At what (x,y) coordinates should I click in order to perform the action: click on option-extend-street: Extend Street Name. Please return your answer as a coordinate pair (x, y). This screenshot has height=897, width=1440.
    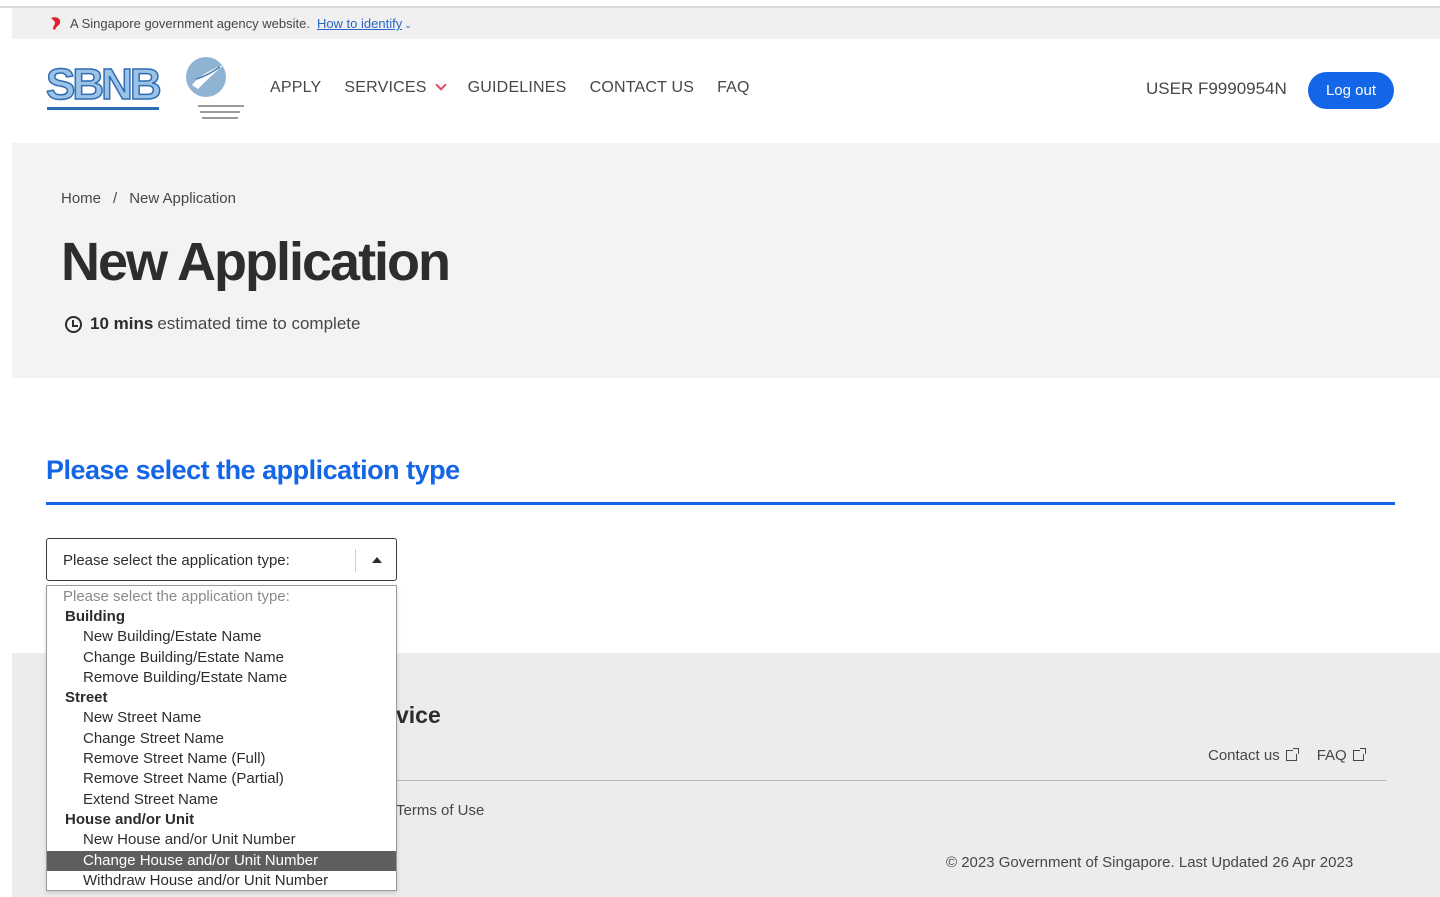
    Looking at the image, I should click on (221, 800).